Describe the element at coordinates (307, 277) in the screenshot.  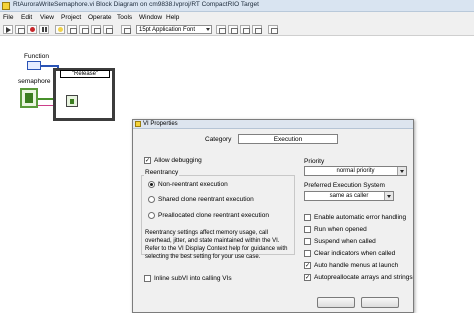
I see `autopreallocate-check: ✓` at that location.